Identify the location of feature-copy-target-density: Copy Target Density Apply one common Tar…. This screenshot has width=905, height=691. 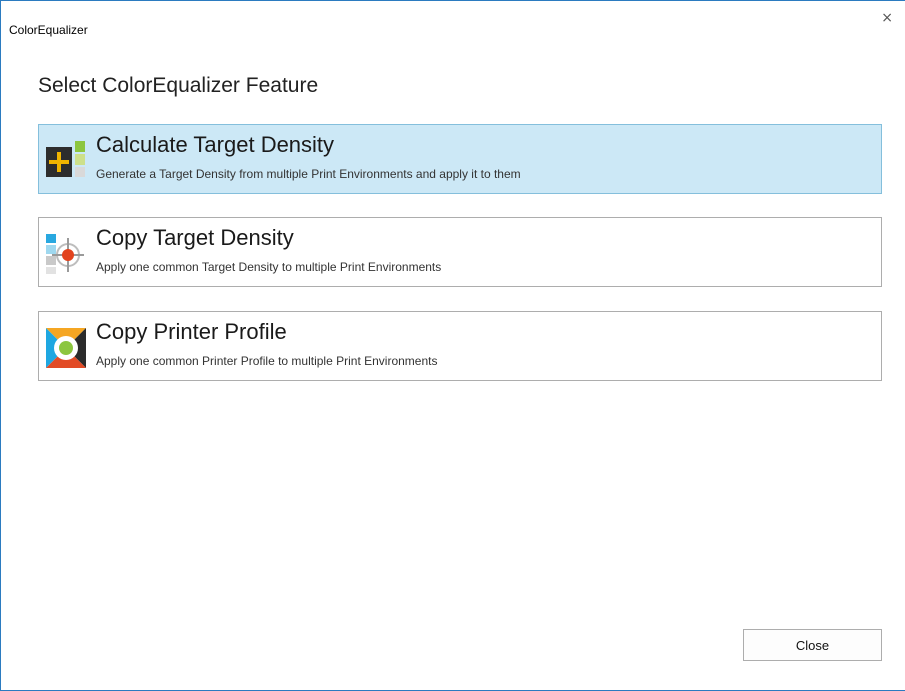
(460, 252).